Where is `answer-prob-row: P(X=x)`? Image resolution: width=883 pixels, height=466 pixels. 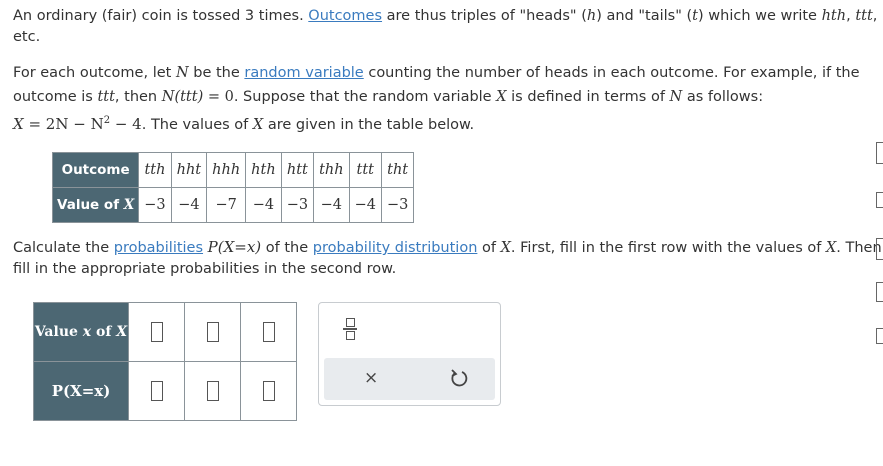
answer-prob-row: P(X=x) is located at coordinates (165, 391).